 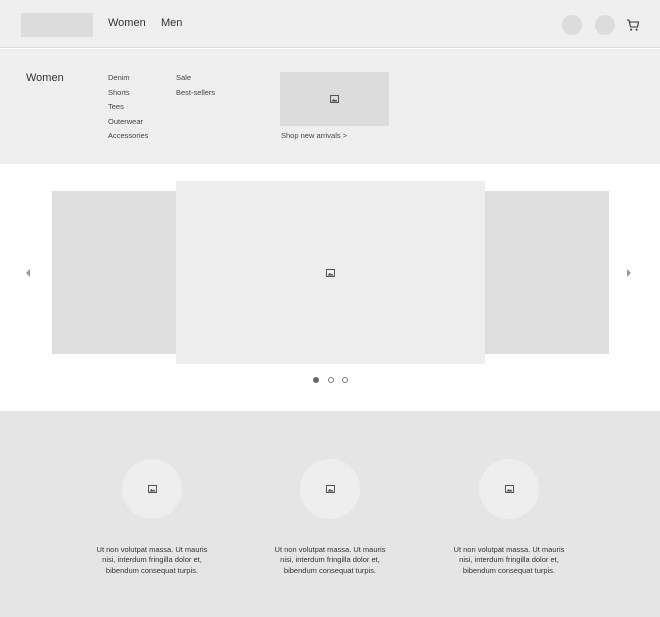 I want to click on carousel-next-arrow-icon, so click(x=629, y=273).